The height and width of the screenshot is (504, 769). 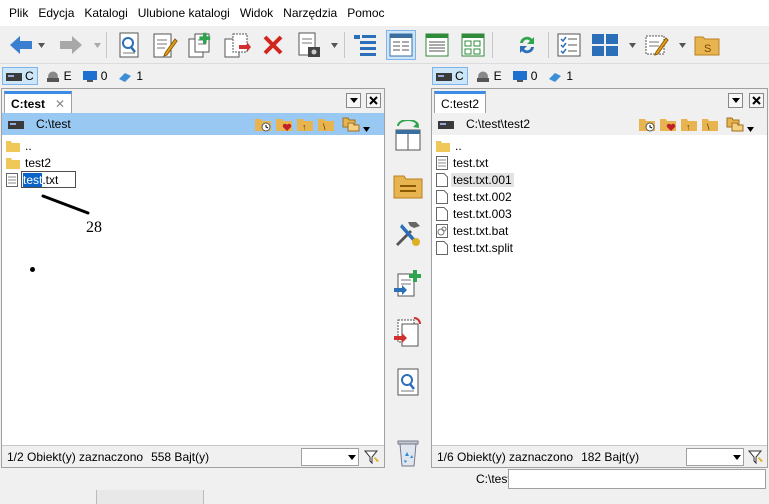 What do you see at coordinates (20, 76) in the screenshot?
I see `left-drive-c: C` at bounding box center [20, 76].